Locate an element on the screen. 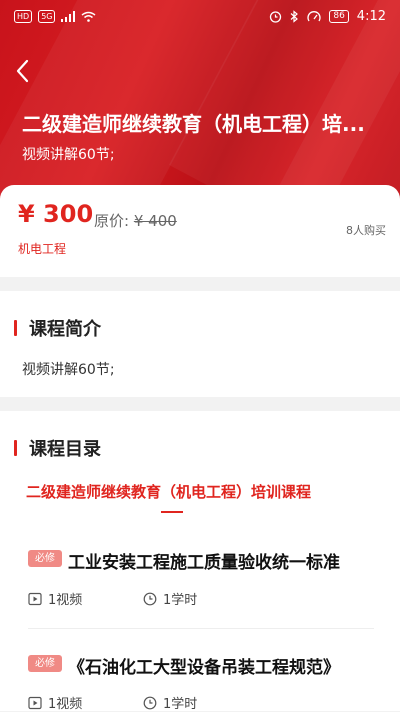  speed-gauge-icon is located at coordinates (314, 15).